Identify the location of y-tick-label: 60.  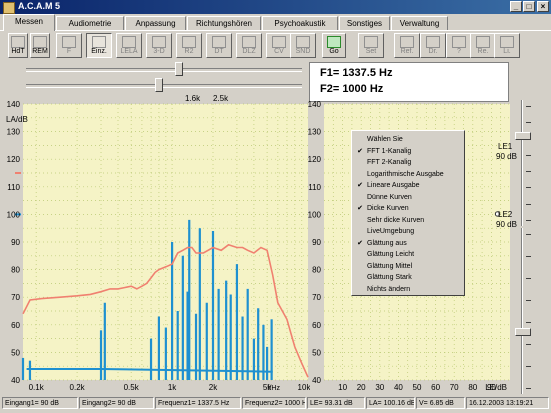
(15, 325).